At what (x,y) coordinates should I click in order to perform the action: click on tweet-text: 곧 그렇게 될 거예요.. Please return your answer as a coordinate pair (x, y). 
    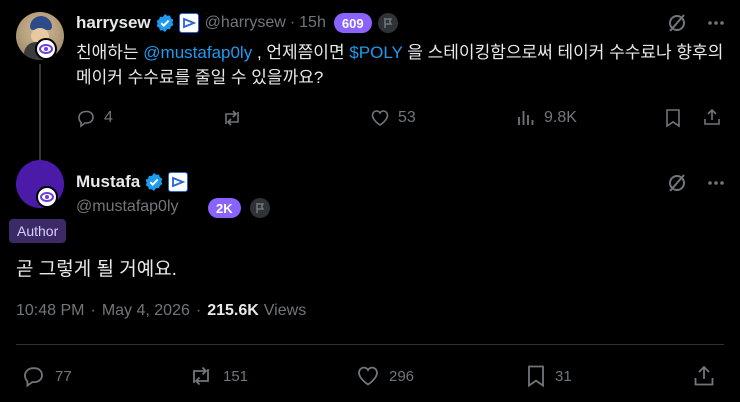
    Looking at the image, I should click on (96, 269).